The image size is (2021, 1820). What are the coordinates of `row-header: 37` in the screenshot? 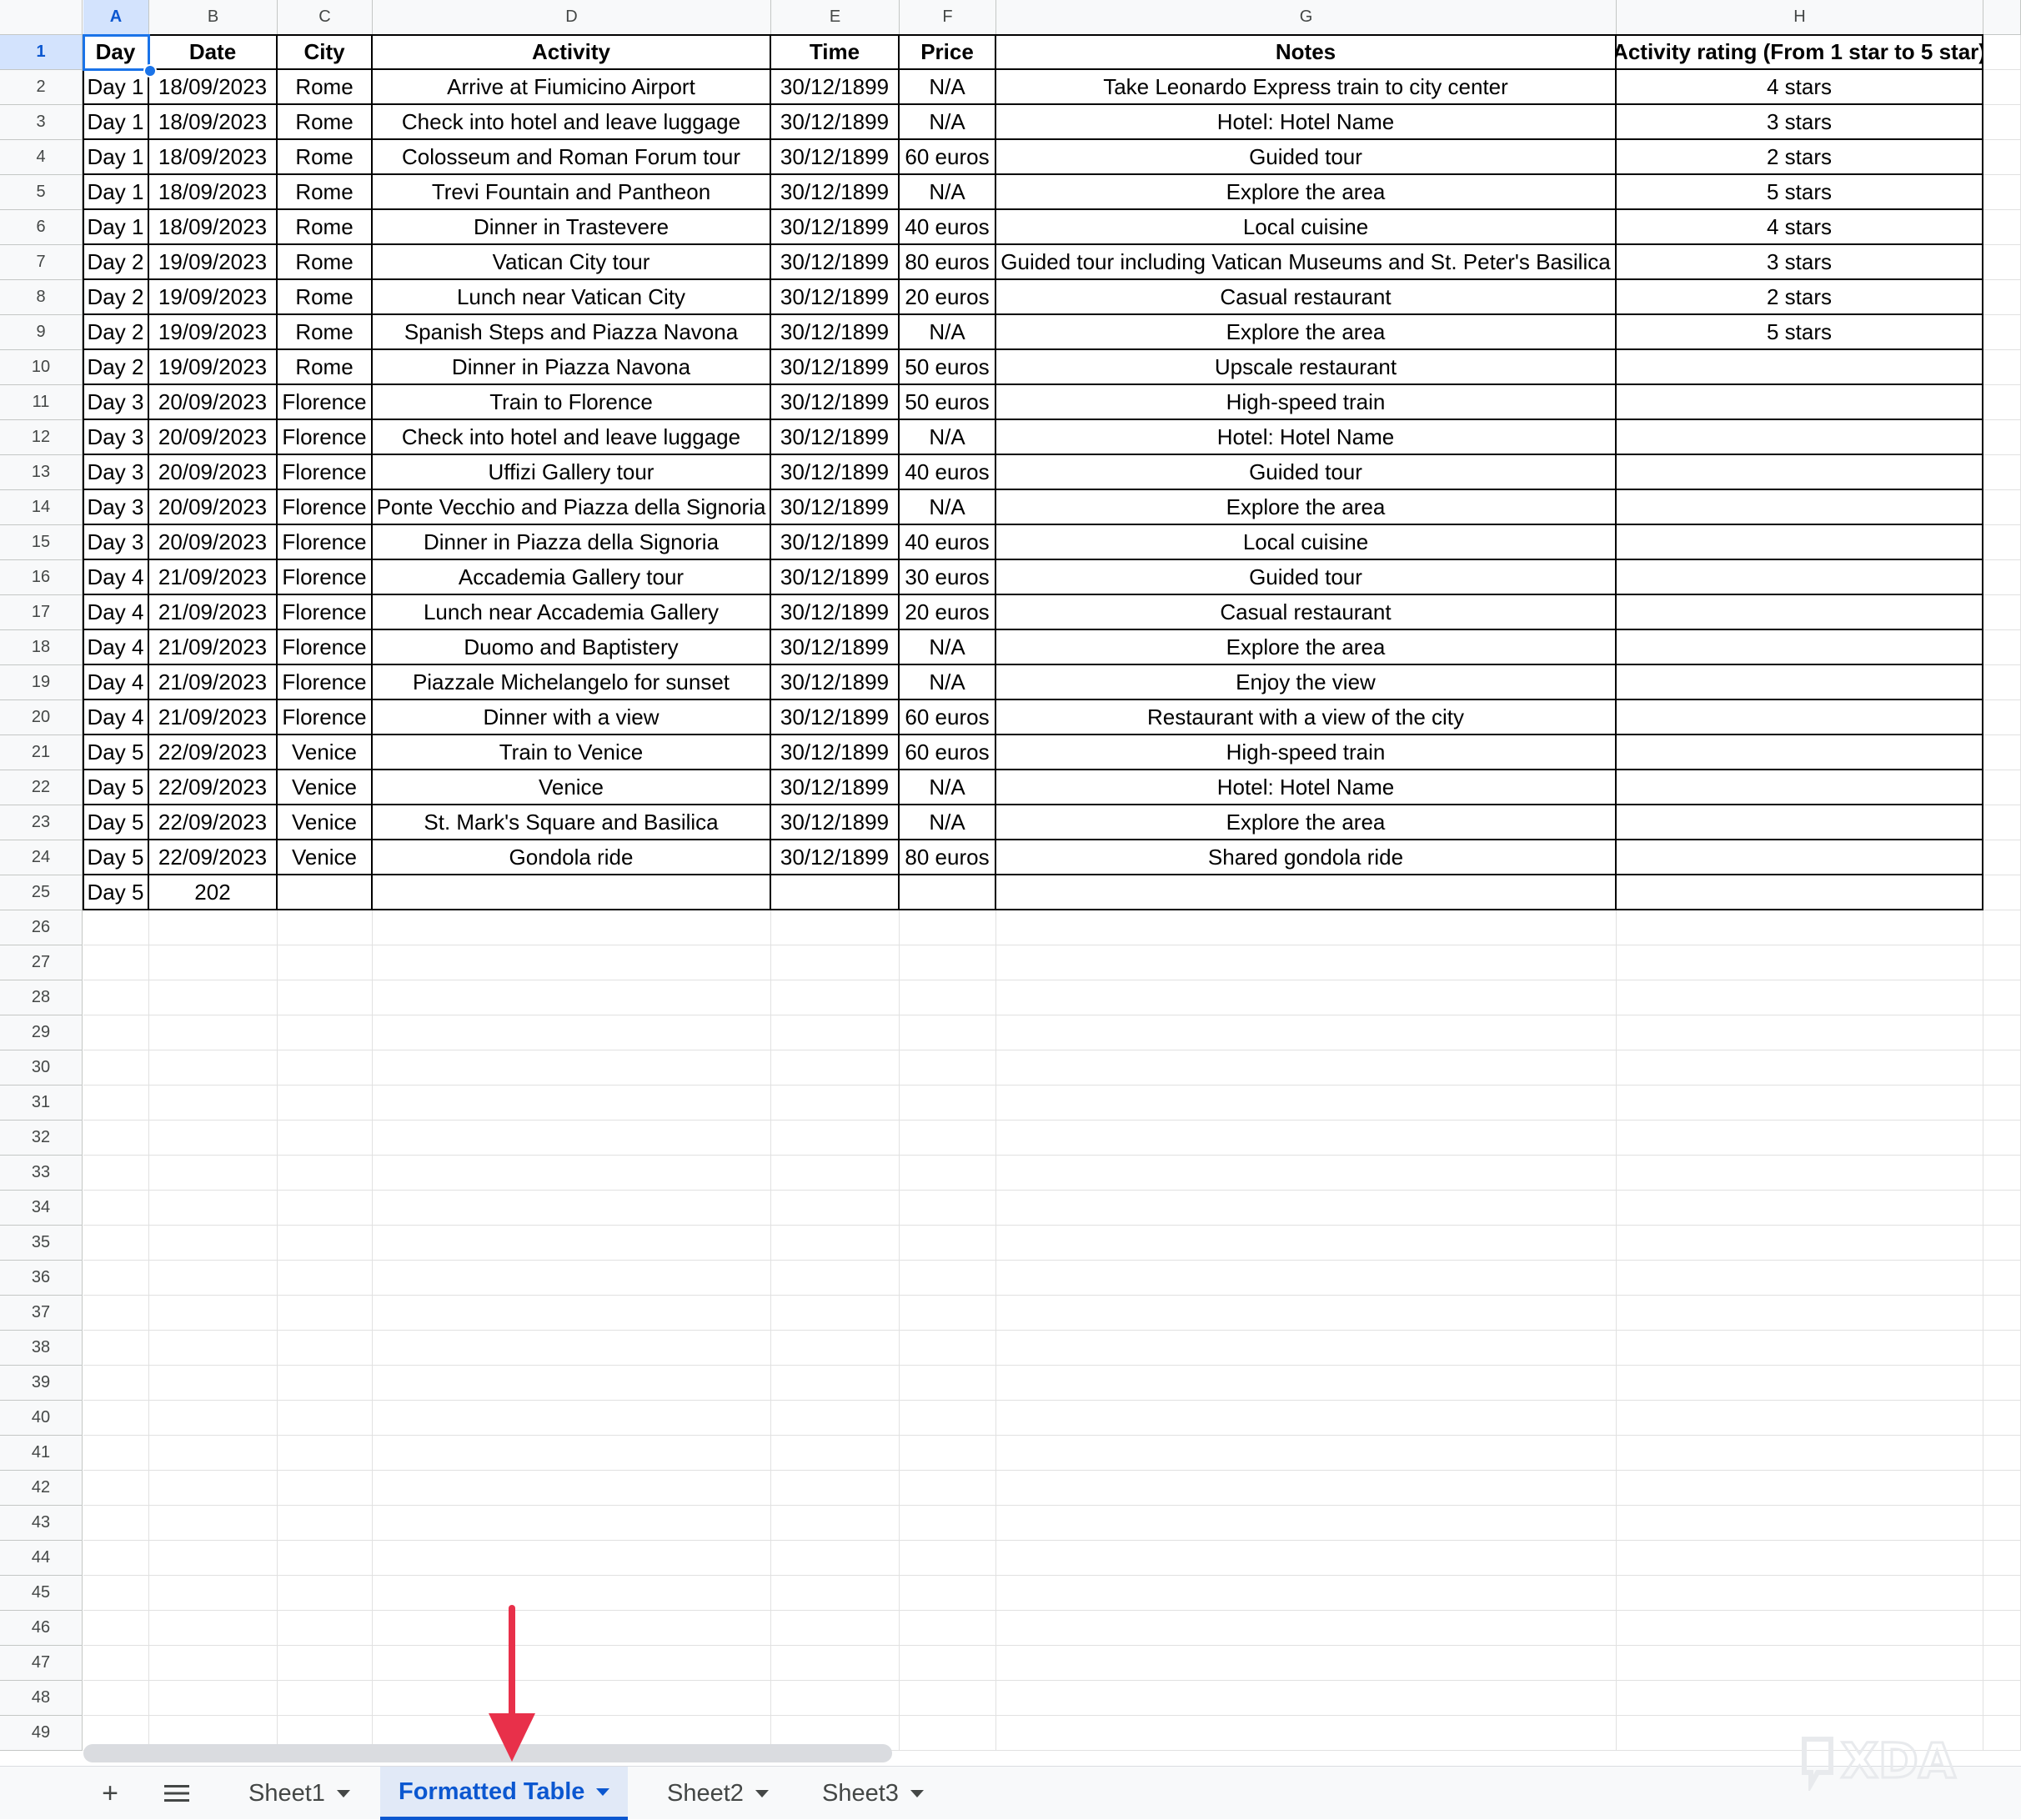 It's located at (41, 1313).